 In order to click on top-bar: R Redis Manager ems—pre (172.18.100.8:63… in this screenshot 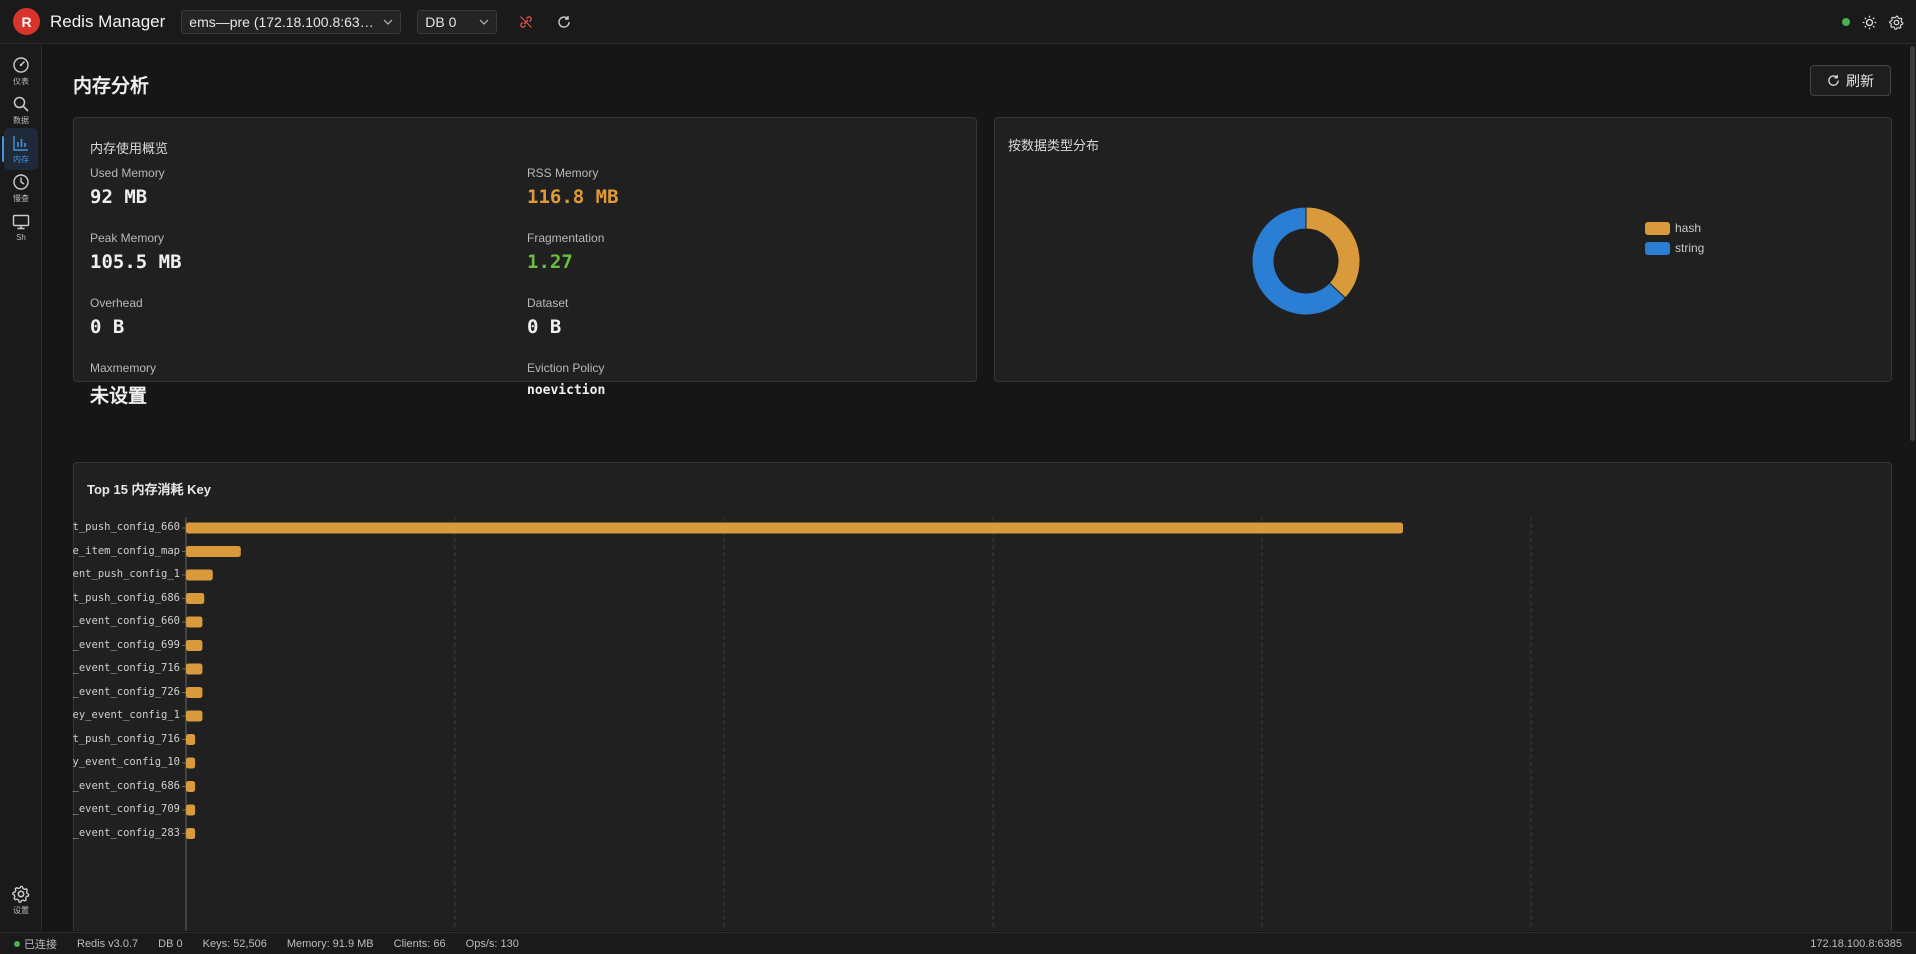, I will do `click(958, 22)`.